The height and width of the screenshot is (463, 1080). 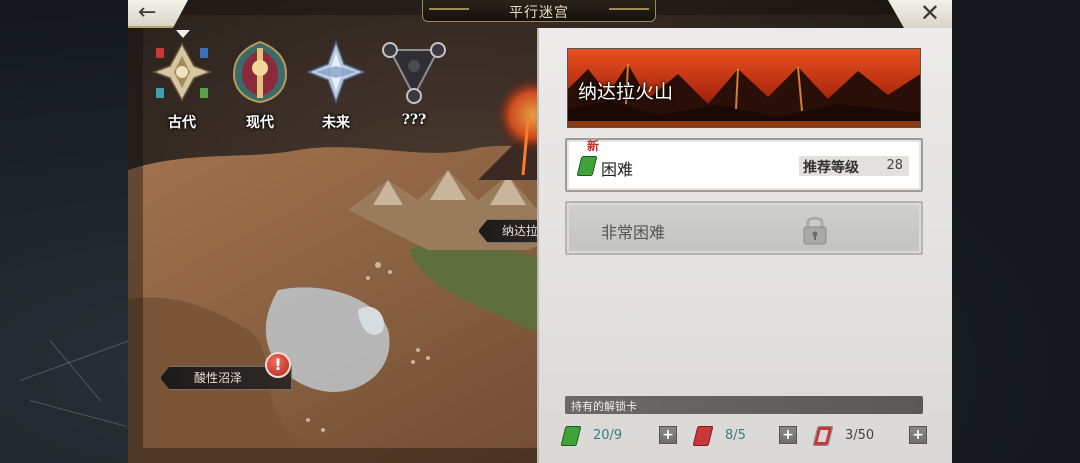 What do you see at coordinates (147, 12) in the screenshot?
I see `back-arrow-icon: ←` at bounding box center [147, 12].